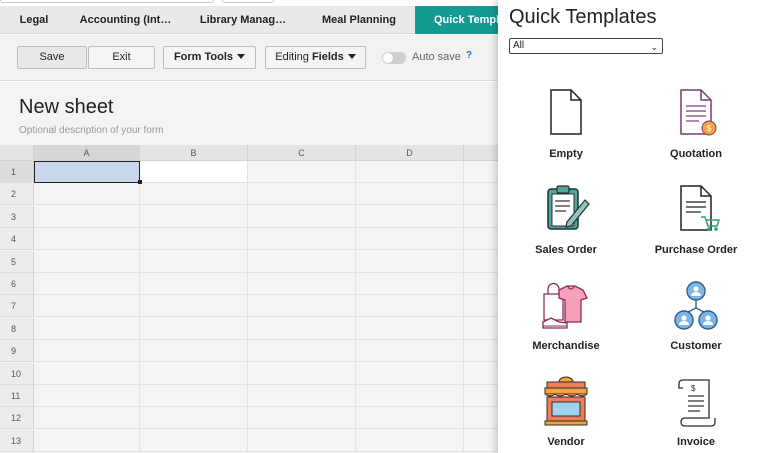  Describe the element at coordinates (359, 20) in the screenshot. I see `tab-meal-planning: Meal Planning` at that location.